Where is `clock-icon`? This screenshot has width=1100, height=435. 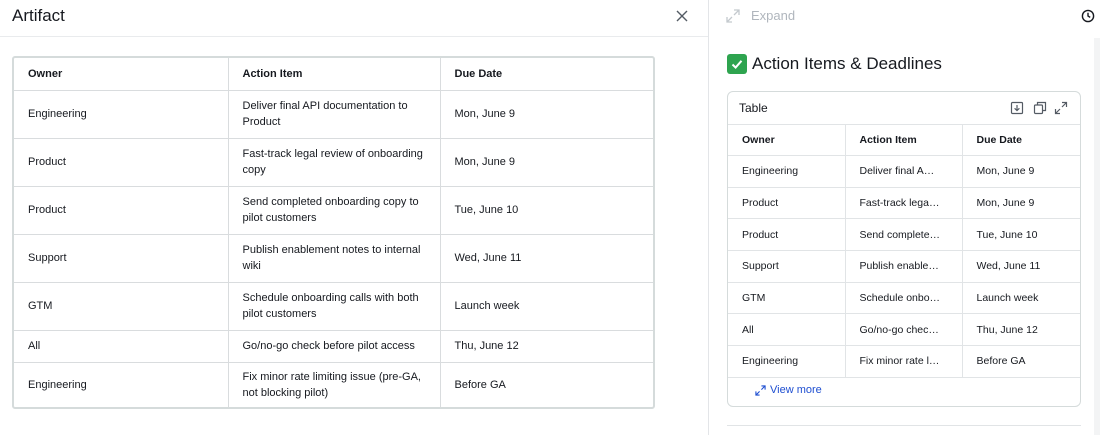 clock-icon is located at coordinates (1088, 16).